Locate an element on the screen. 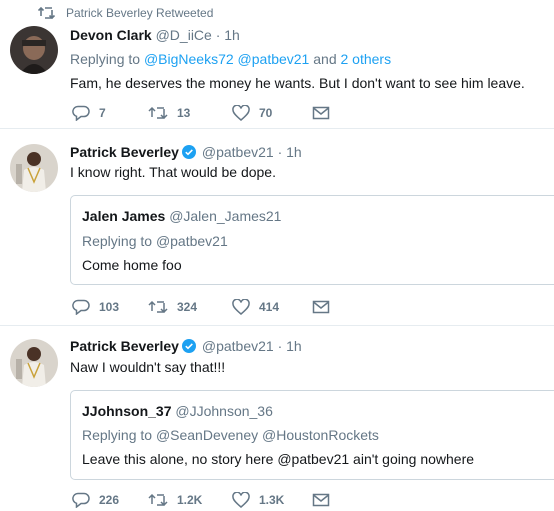 Image resolution: width=554 pixels, height=511 pixels. reply-button: 7 is located at coordinates (89, 113).